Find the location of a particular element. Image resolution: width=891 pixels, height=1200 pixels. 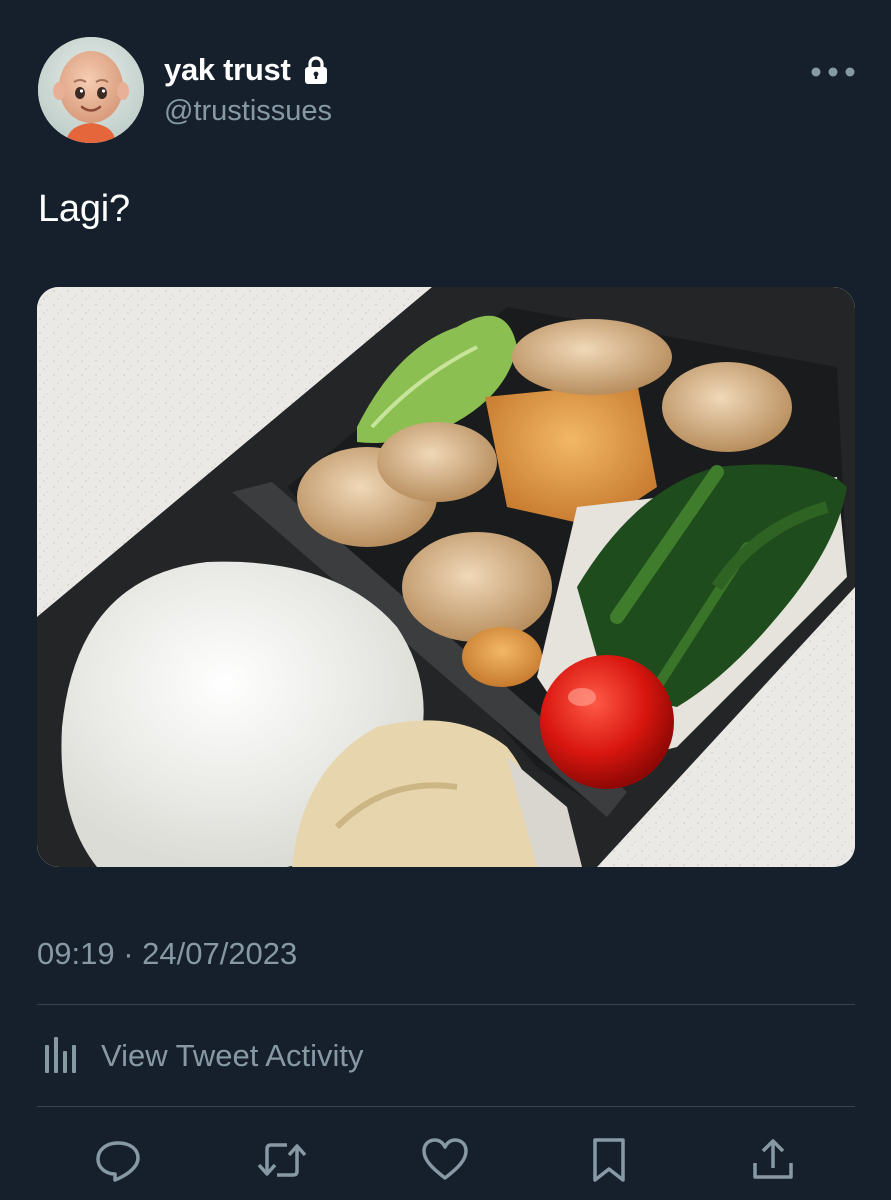

retweet-icon is located at coordinates (282, 1160).